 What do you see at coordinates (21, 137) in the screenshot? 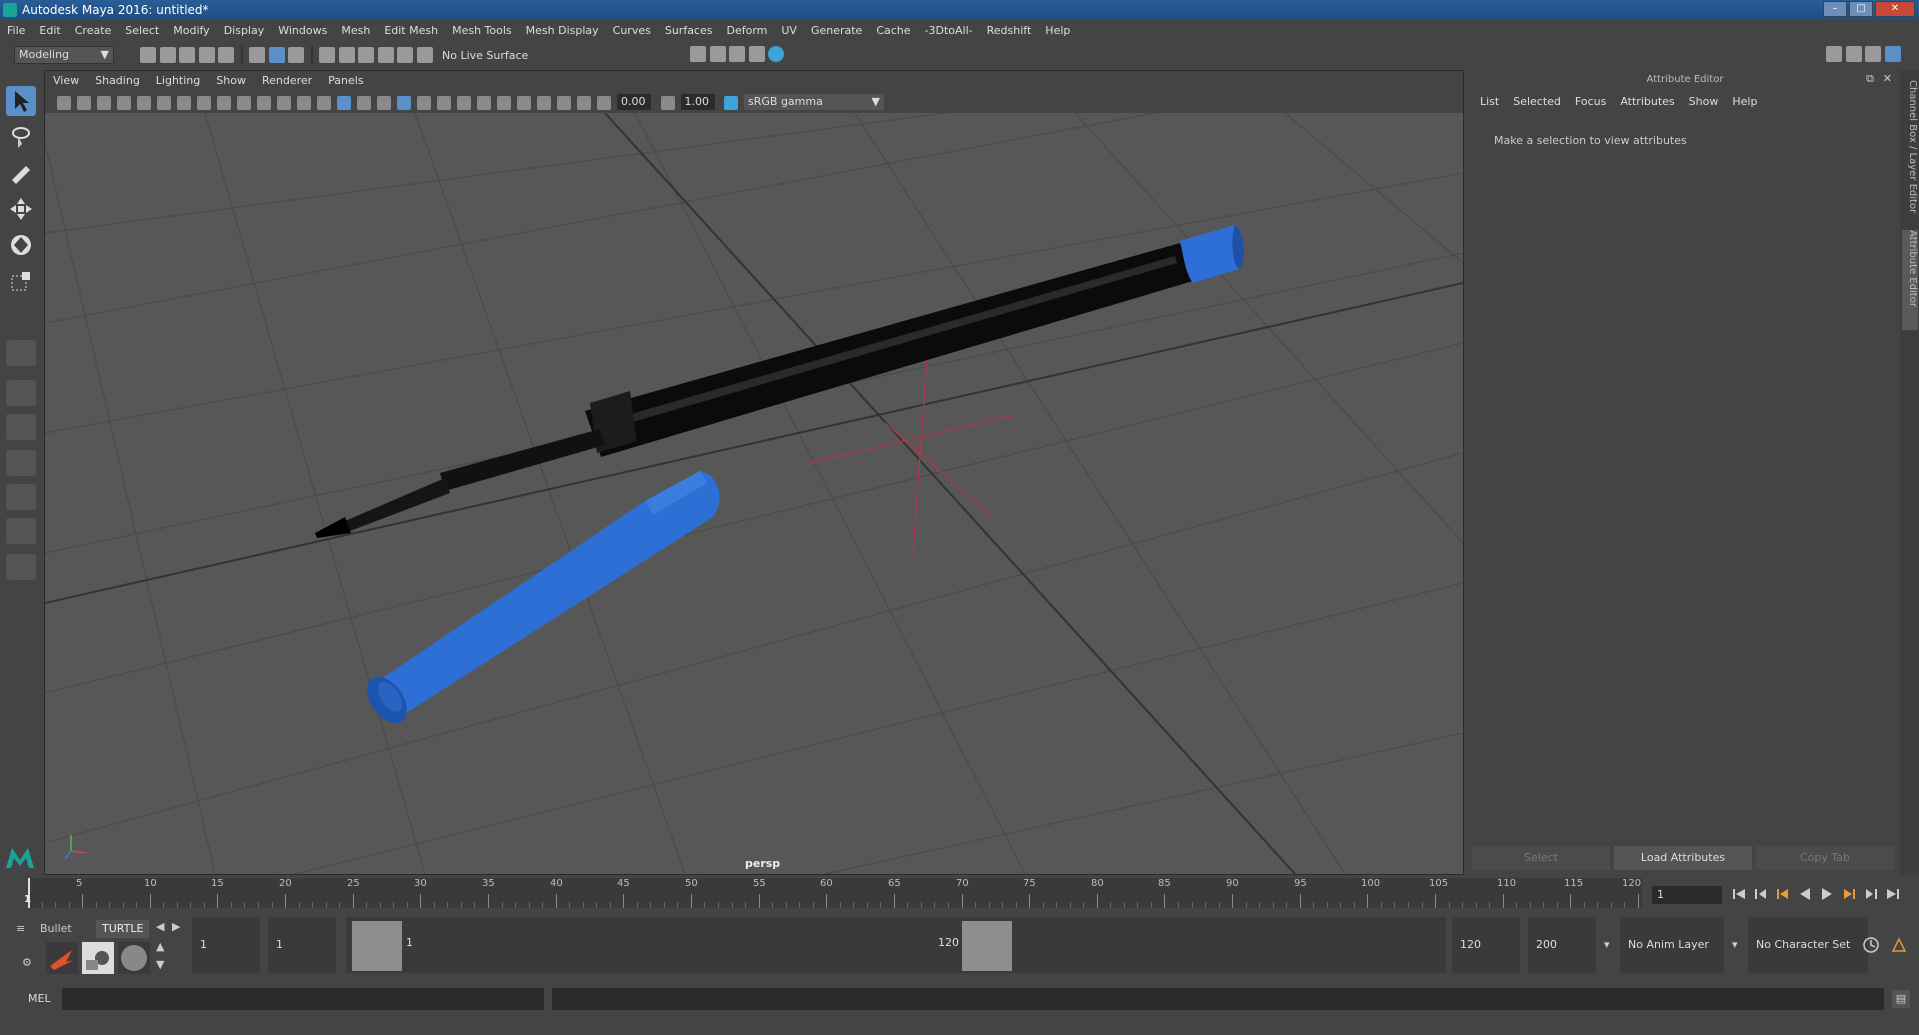
I see `lasso-tool-icon` at bounding box center [21, 137].